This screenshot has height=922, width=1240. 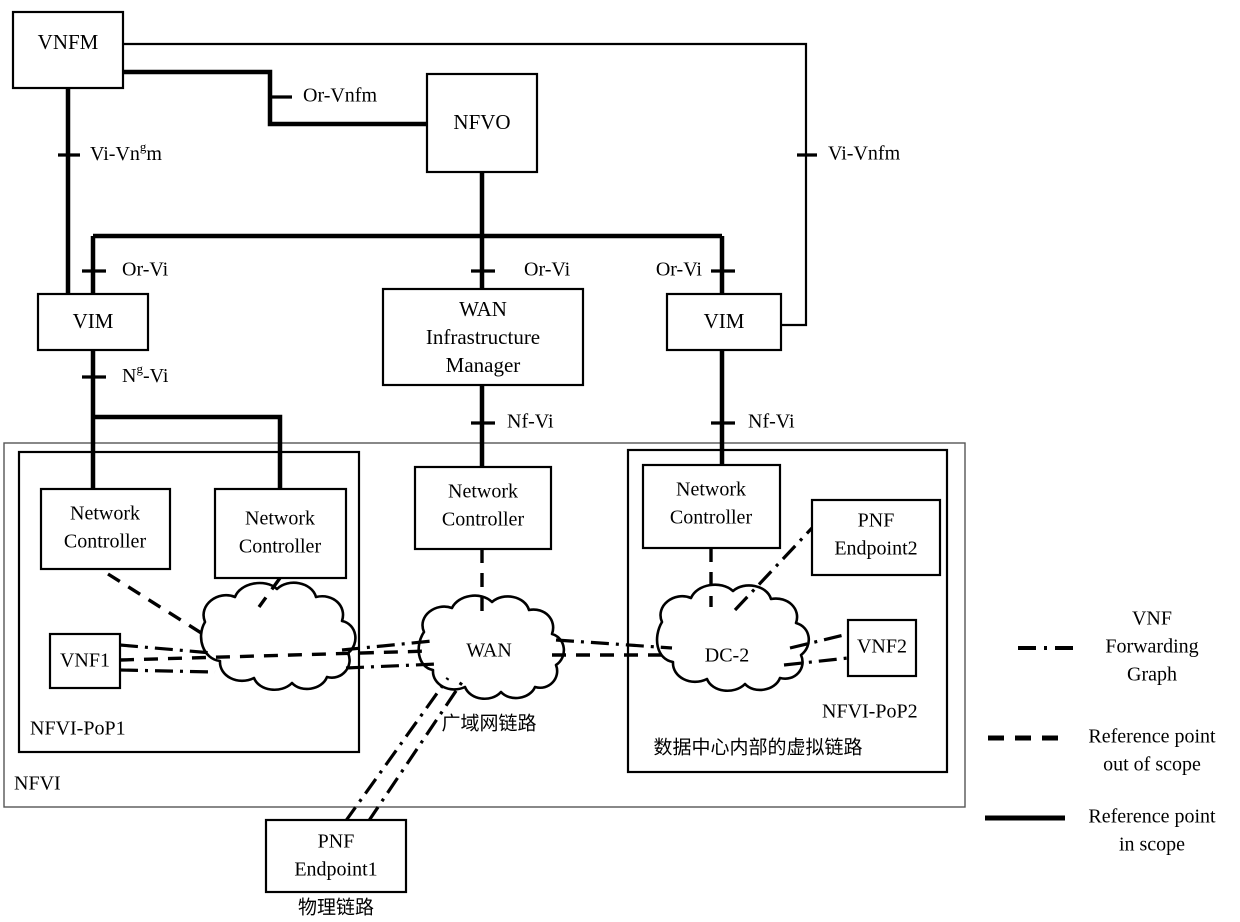 What do you see at coordinates (757, 748) in the screenshot?
I see `annotation-dc-virtual-link: 数据中心内部的虚拟链路` at bounding box center [757, 748].